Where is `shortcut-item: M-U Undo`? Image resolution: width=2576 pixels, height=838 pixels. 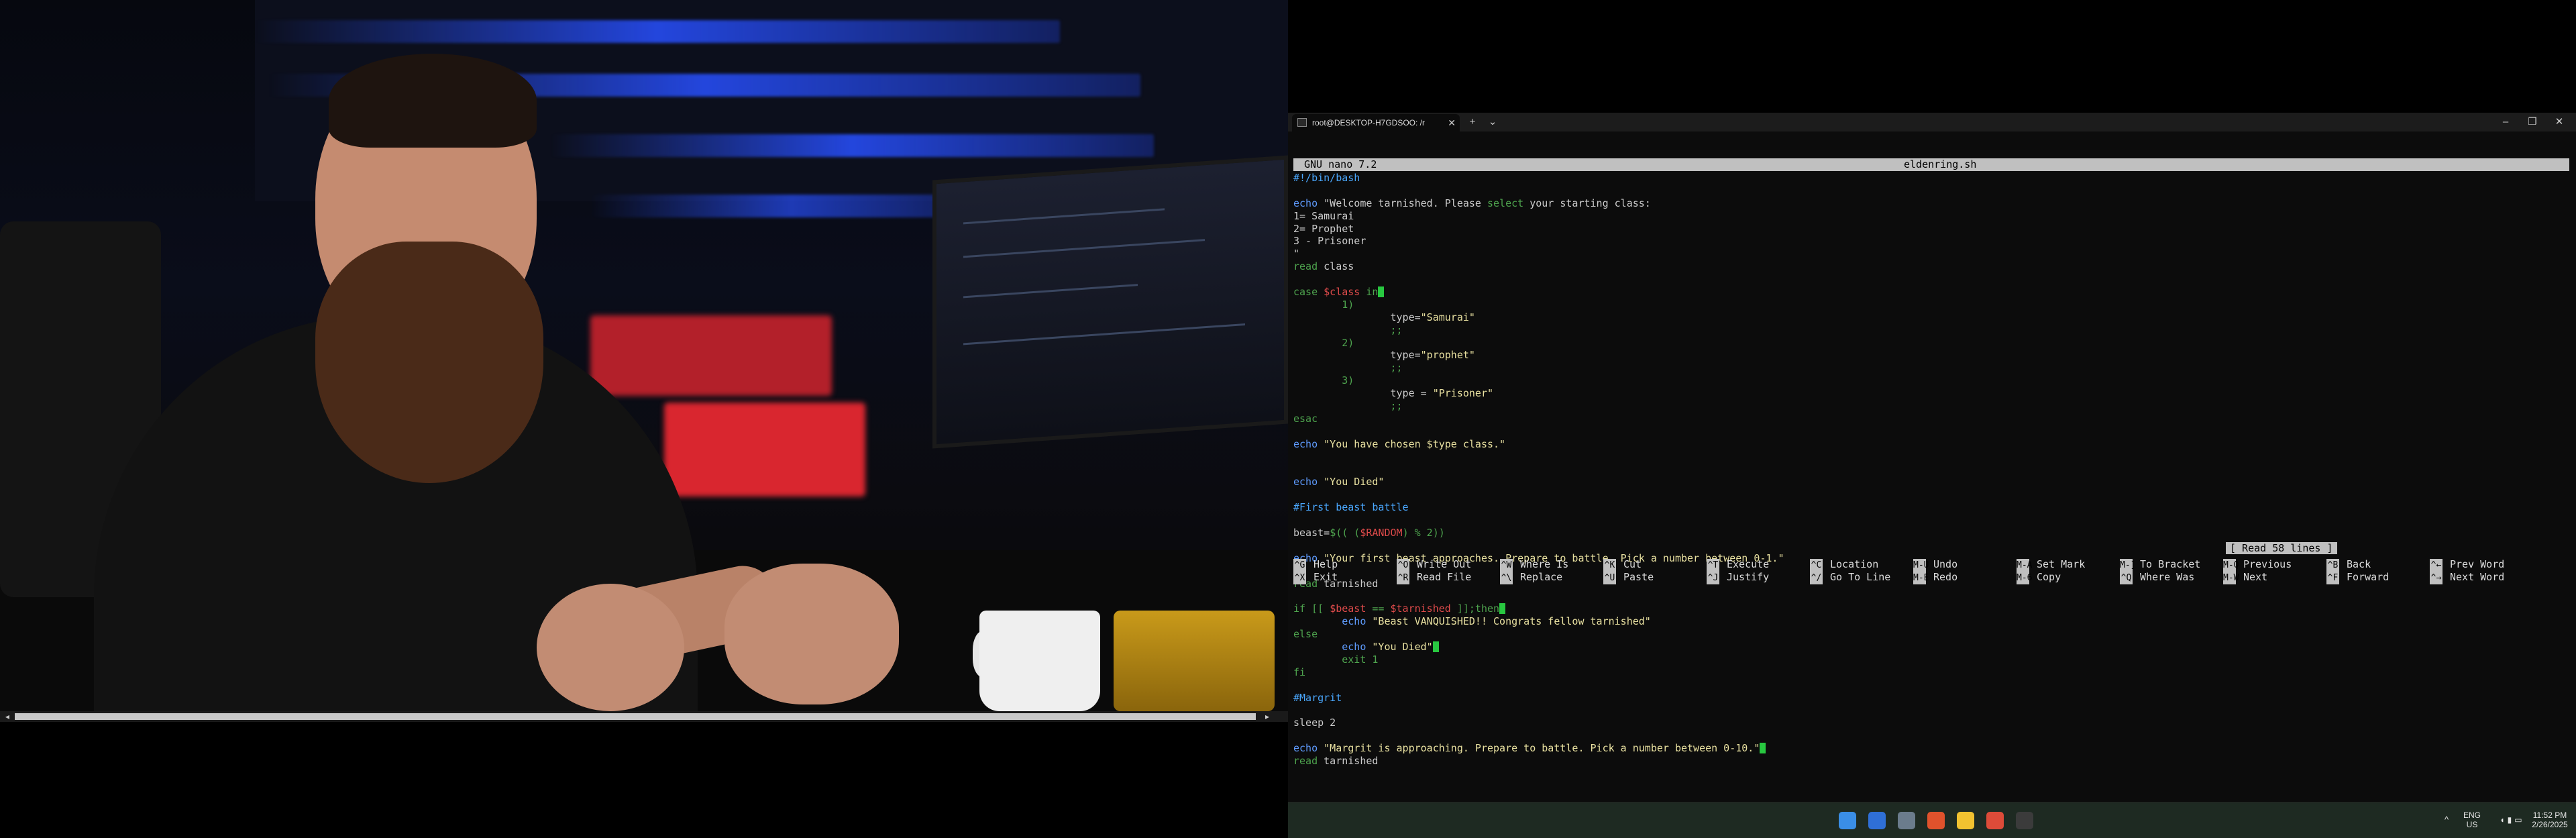
shortcut-item: M-U Undo is located at coordinates (1963, 565).